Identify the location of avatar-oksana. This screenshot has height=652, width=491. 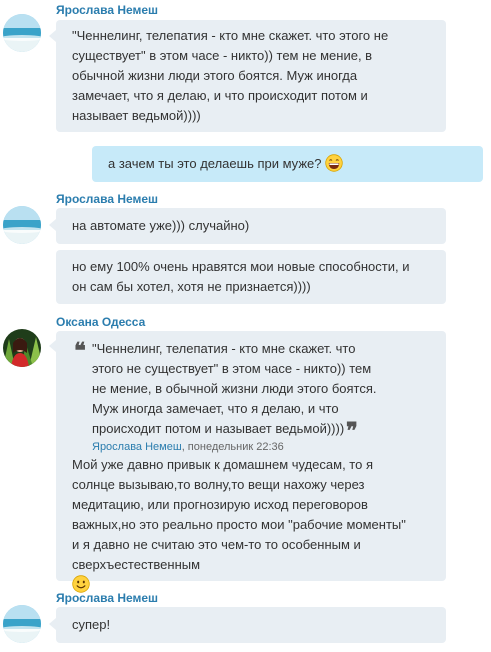
(22, 348).